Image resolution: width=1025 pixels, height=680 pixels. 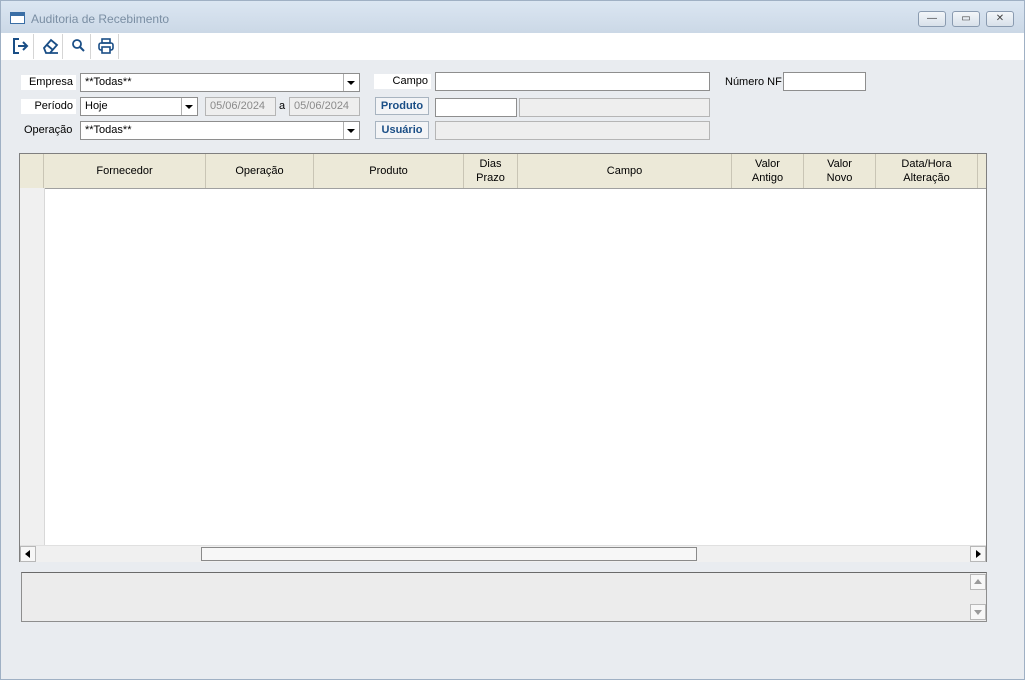 I want to click on print-button, so click(x=106, y=46).